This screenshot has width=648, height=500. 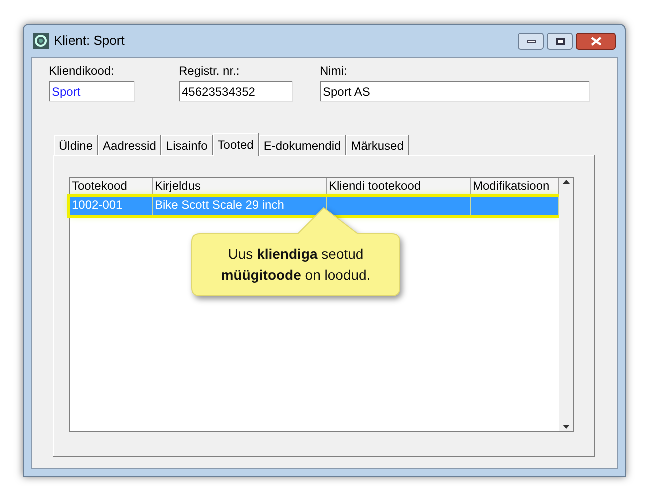 What do you see at coordinates (92, 91) in the screenshot?
I see `text-field: Sport` at bounding box center [92, 91].